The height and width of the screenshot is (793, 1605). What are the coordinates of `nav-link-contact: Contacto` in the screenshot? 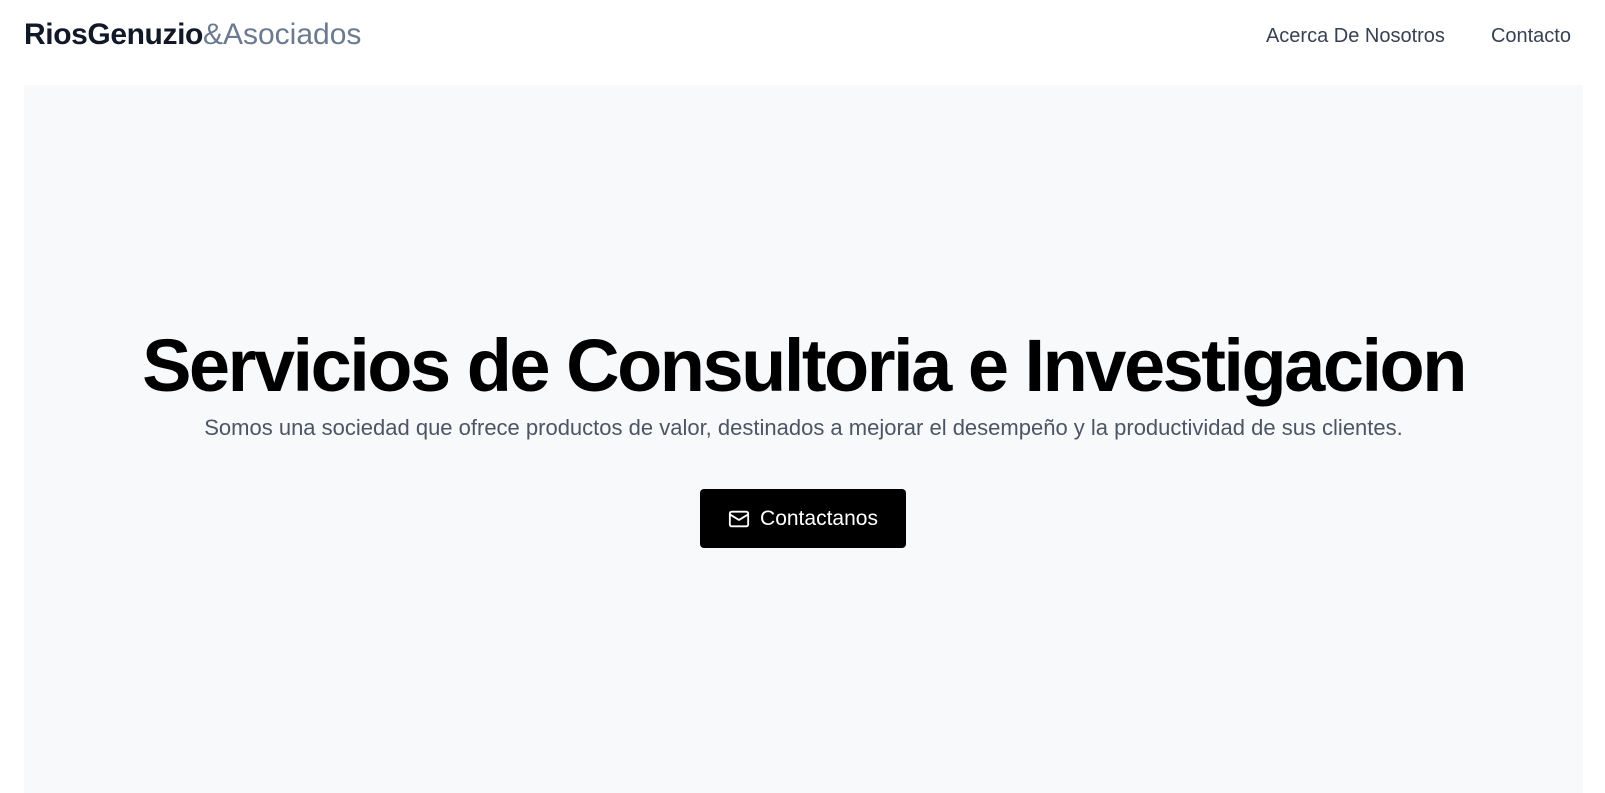 It's located at (1531, 36).